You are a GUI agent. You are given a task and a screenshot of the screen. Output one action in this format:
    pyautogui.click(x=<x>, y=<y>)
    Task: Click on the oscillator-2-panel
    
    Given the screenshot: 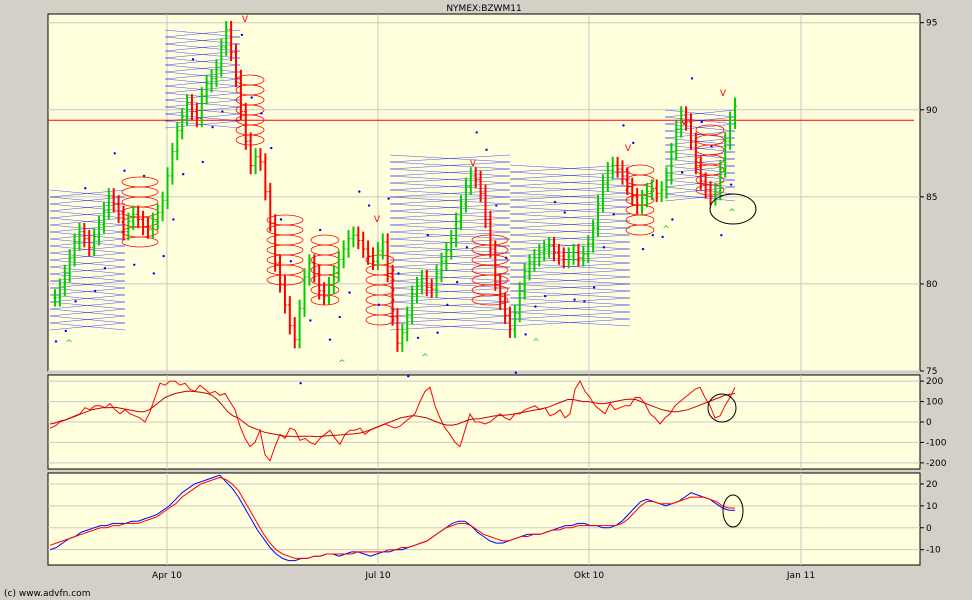 What is the action you would take?
    pyautogui.click(x=484, y=519)
    